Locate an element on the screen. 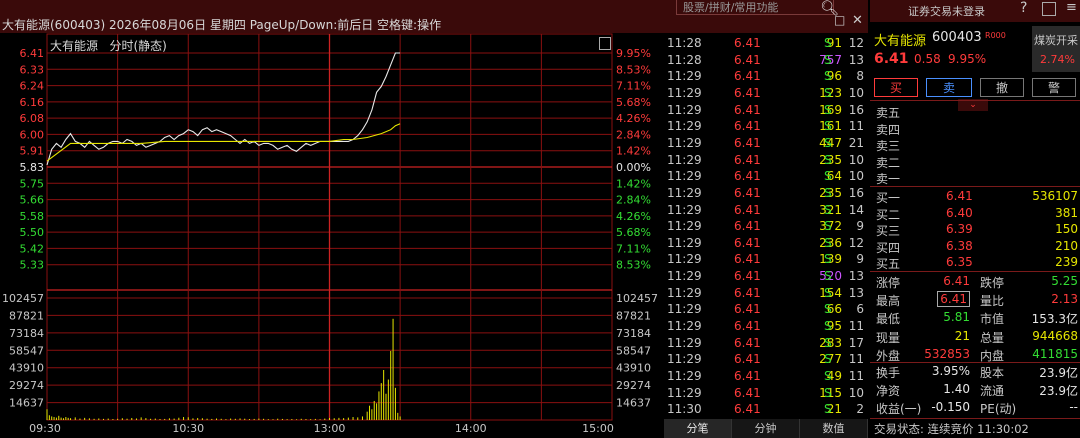 Image resolution: width=1080 pixels, height=438 pixels. stat-label: 流通 is located at coordinates (992, 391).